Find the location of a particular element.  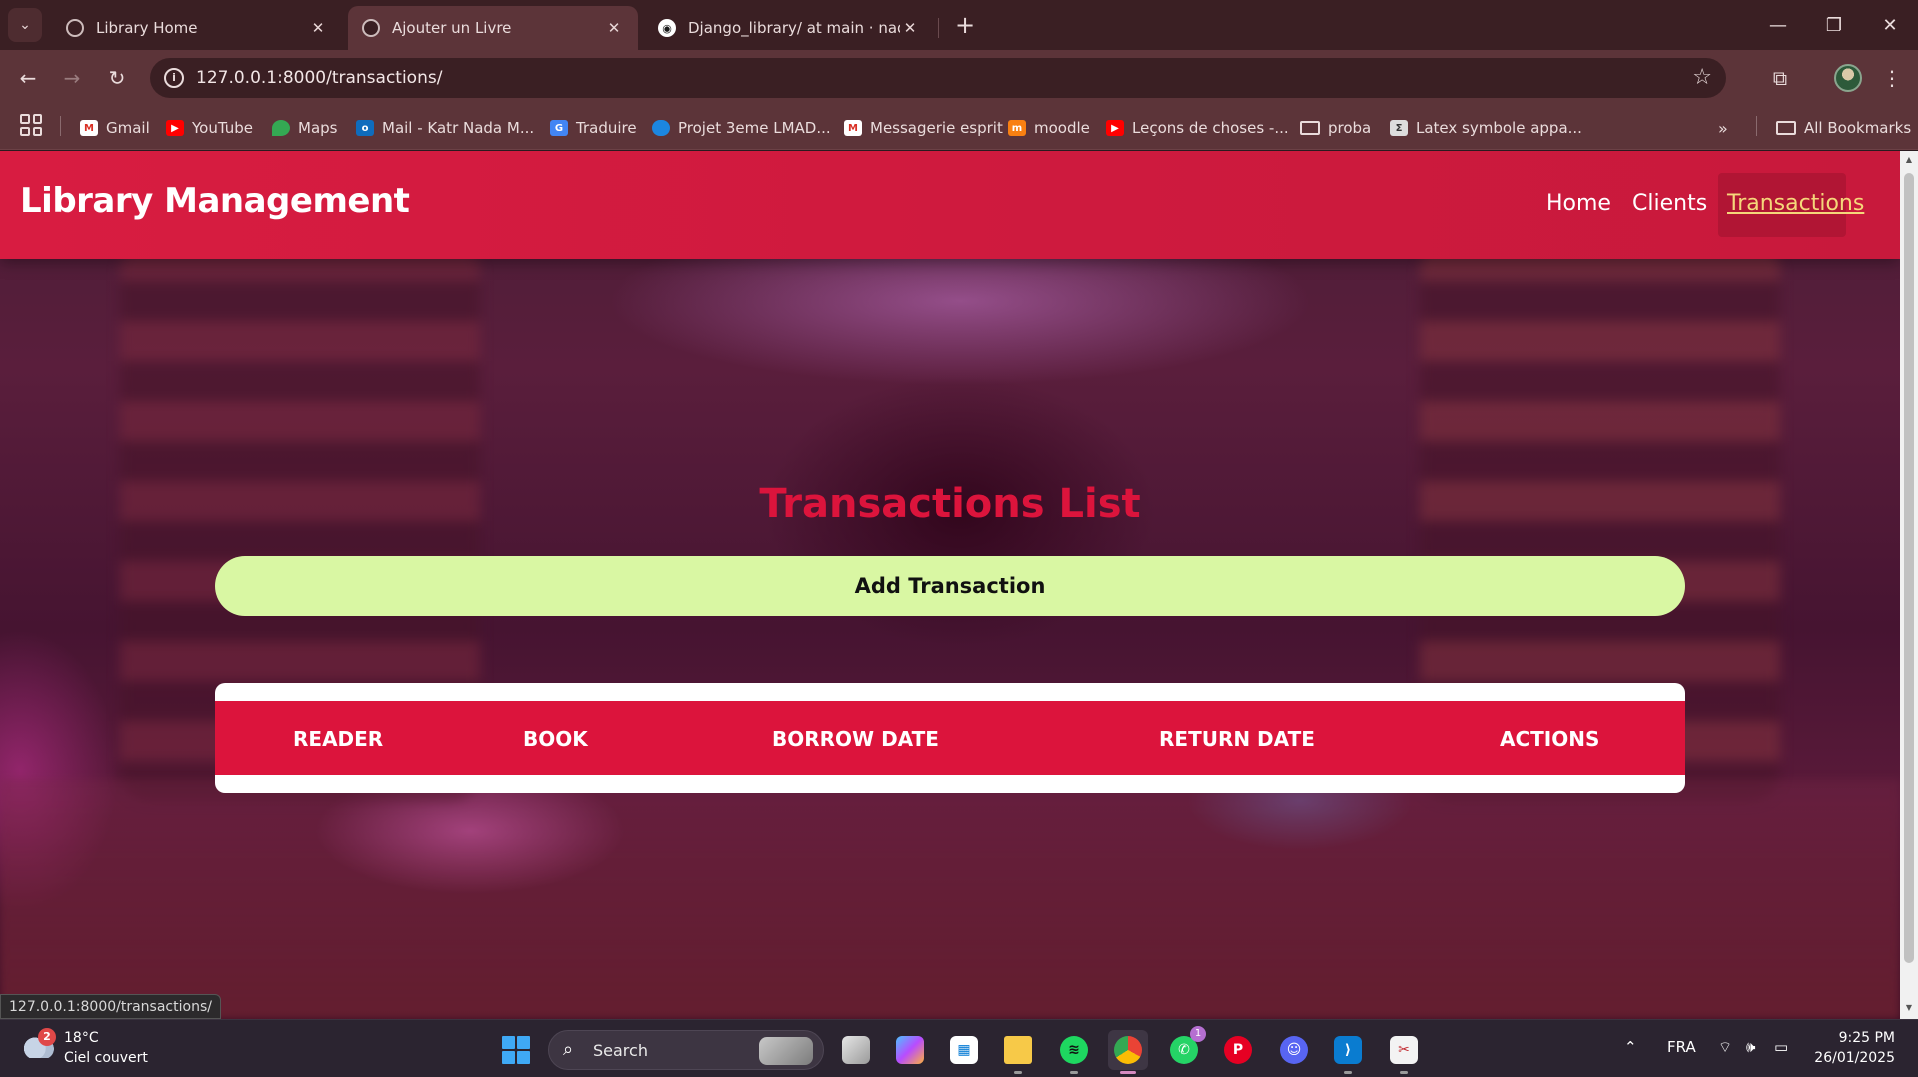

close-window-icon: ✕ is located at coordinates (1890, 25).